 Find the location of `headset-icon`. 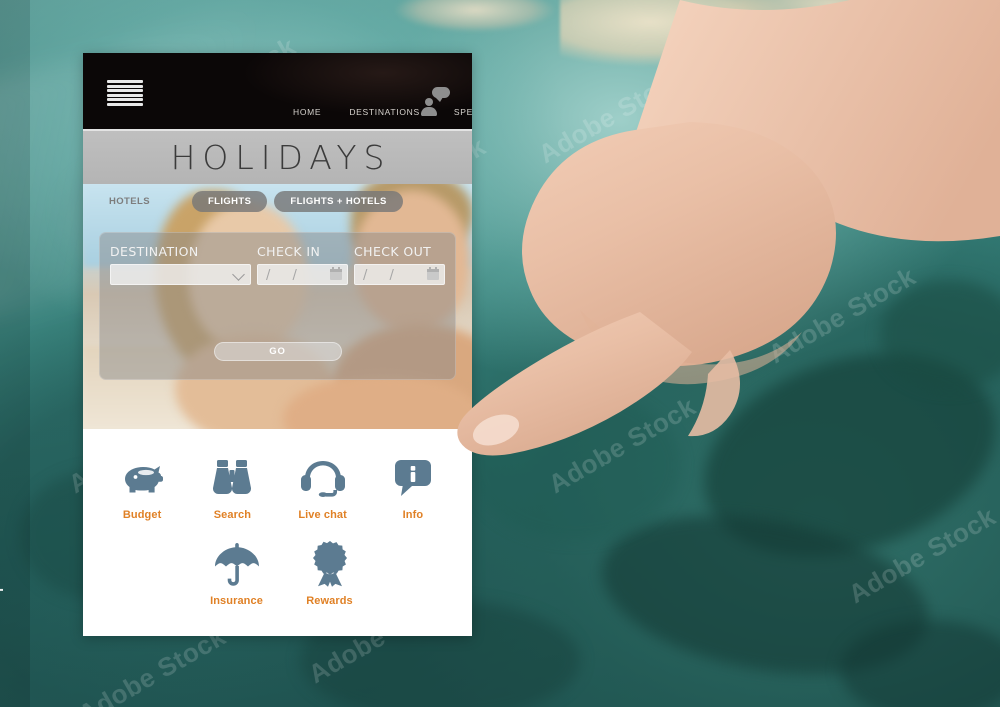

headset-icon is located at coordinates (323, 478).